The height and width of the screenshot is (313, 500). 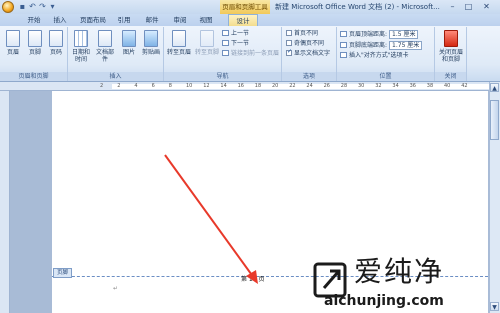 What do you see at coordinates (343, 45) in the screenshot?
I see `footer-distance-icon` at bounding box center [343, 45].